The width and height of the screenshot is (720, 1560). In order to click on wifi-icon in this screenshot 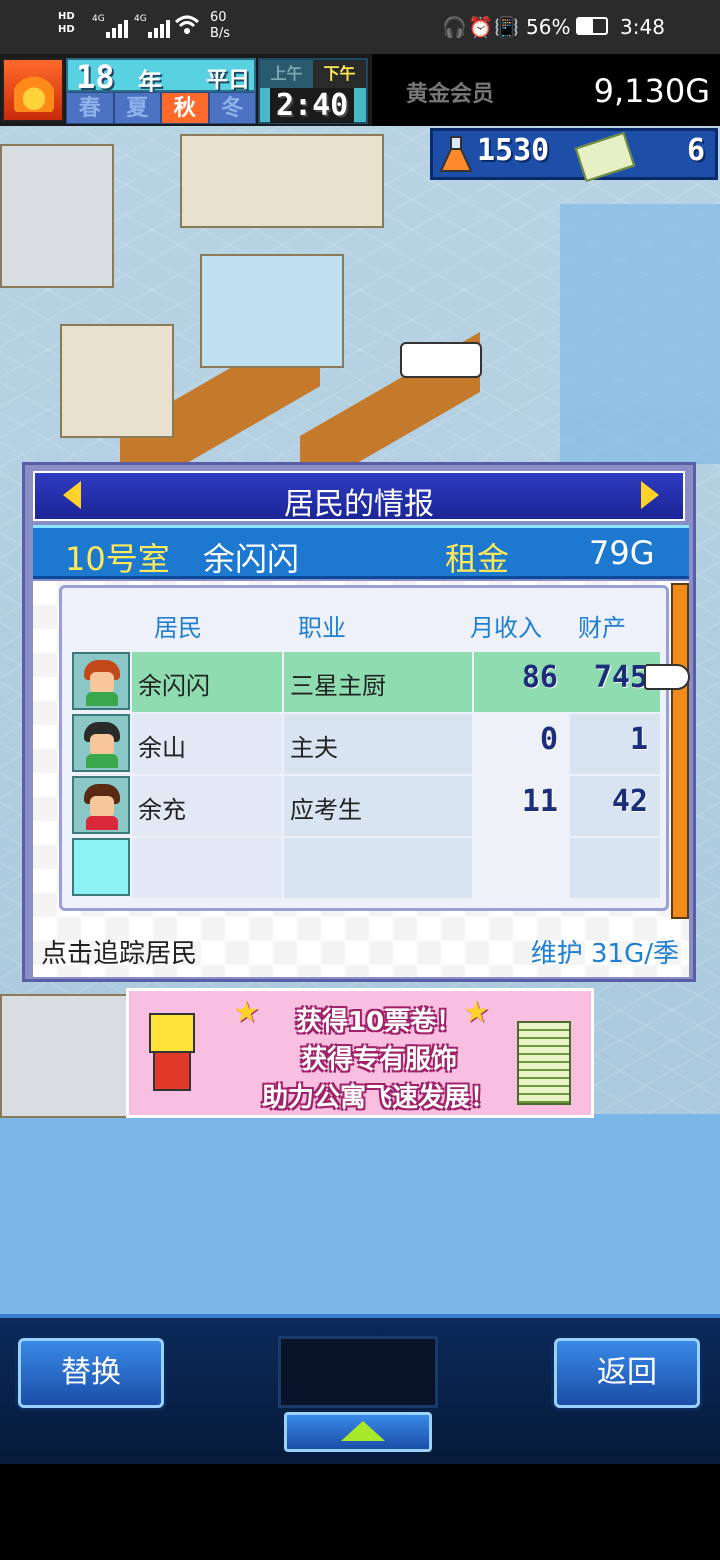, I will do `click(187, 24)`.